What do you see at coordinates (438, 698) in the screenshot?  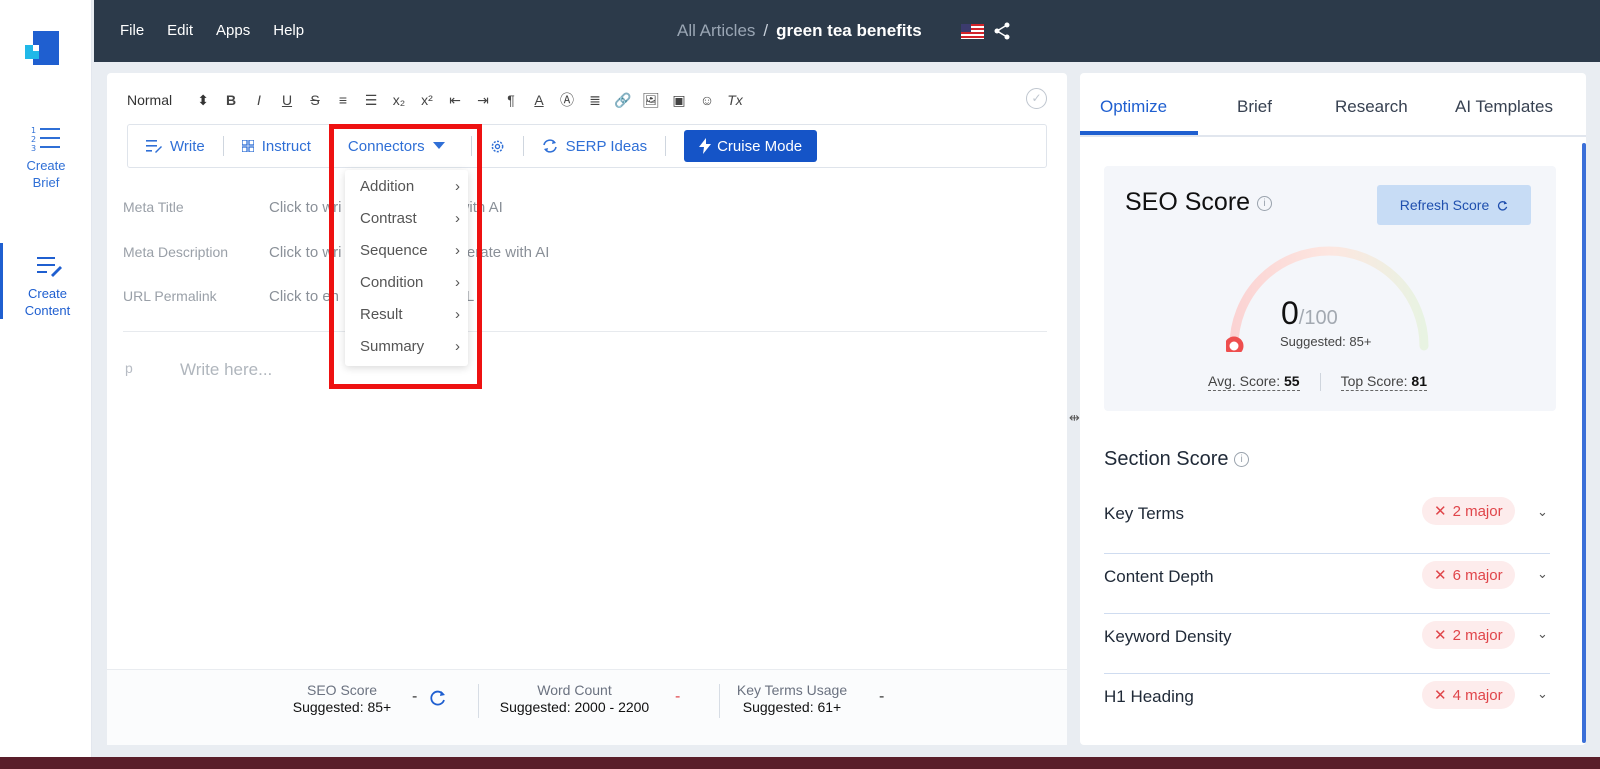 I see `refresh-icon` at bounding box center [438, 698].